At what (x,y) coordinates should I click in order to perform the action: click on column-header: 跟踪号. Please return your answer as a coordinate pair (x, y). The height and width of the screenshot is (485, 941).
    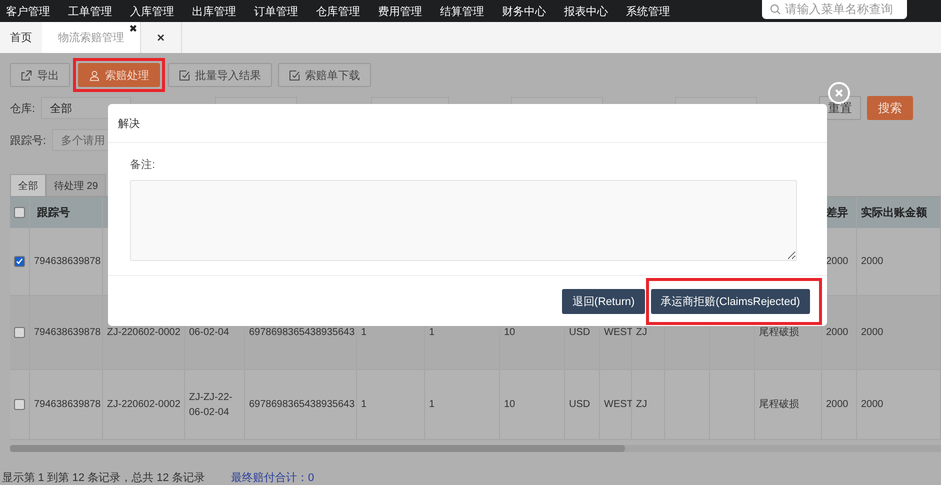
    Looking at the image, I should click on (66, 212).